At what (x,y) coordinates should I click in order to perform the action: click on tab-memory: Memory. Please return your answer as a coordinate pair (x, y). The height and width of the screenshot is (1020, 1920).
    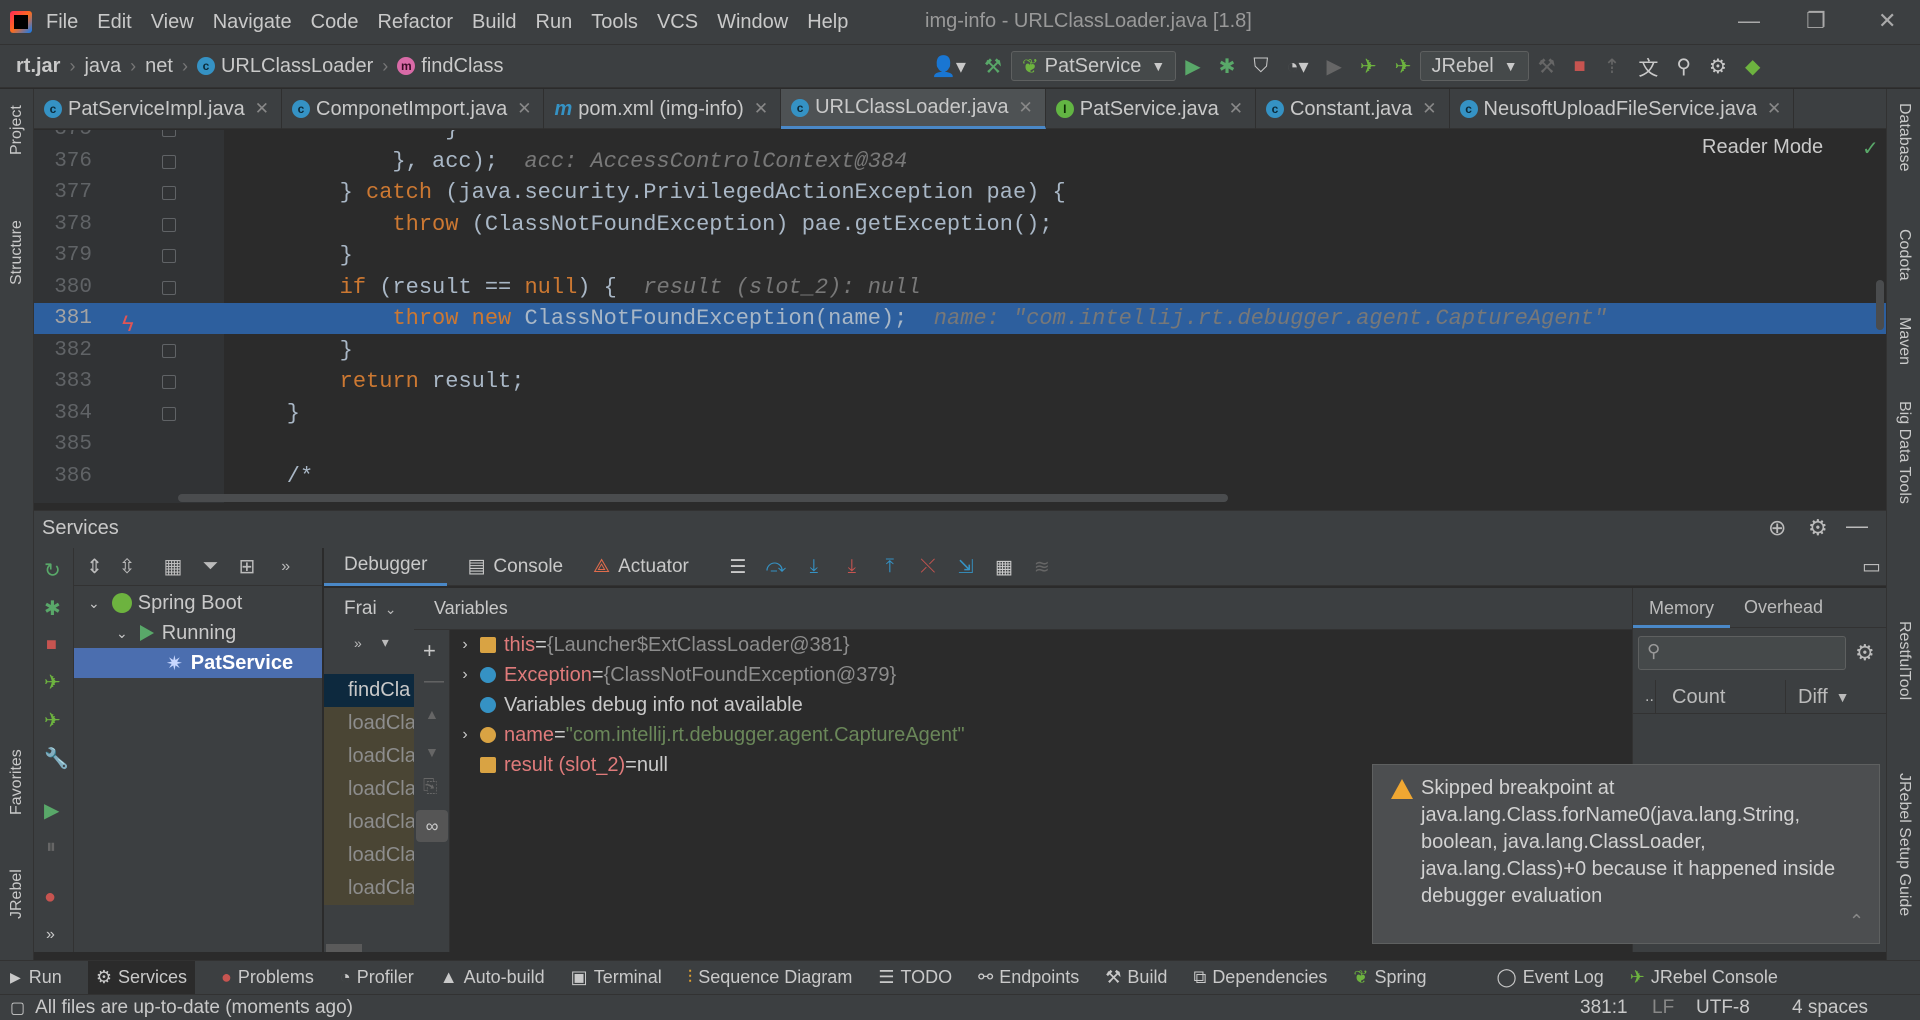
    Looking at the image, I should click on (1682, 608).